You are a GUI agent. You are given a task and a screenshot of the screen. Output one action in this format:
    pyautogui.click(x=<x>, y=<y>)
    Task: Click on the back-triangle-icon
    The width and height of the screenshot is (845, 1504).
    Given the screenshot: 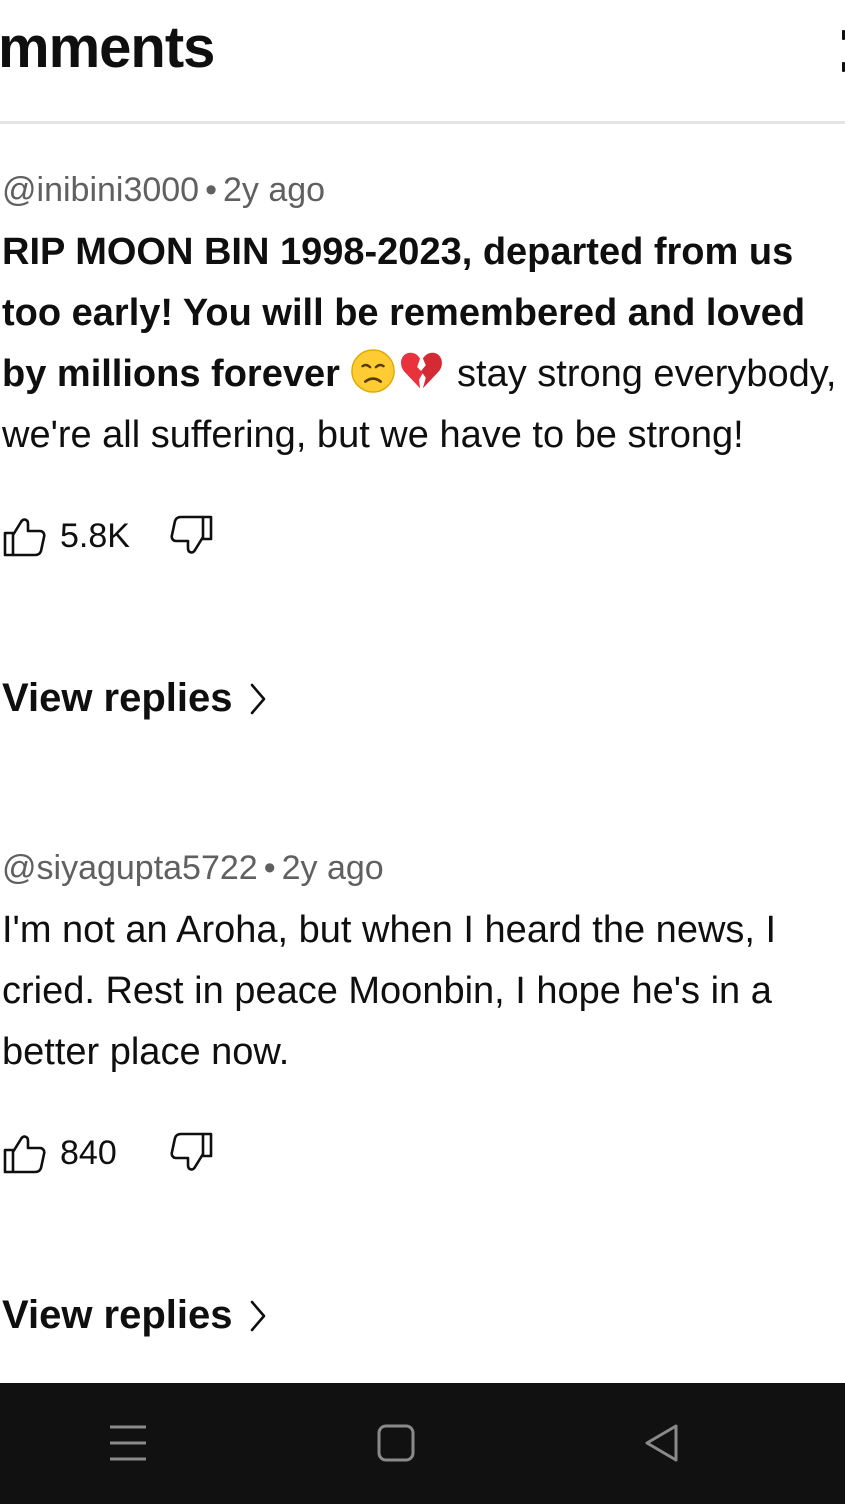 What is the action you would take?
    pyautogui.click(x=662, y=1443)
    